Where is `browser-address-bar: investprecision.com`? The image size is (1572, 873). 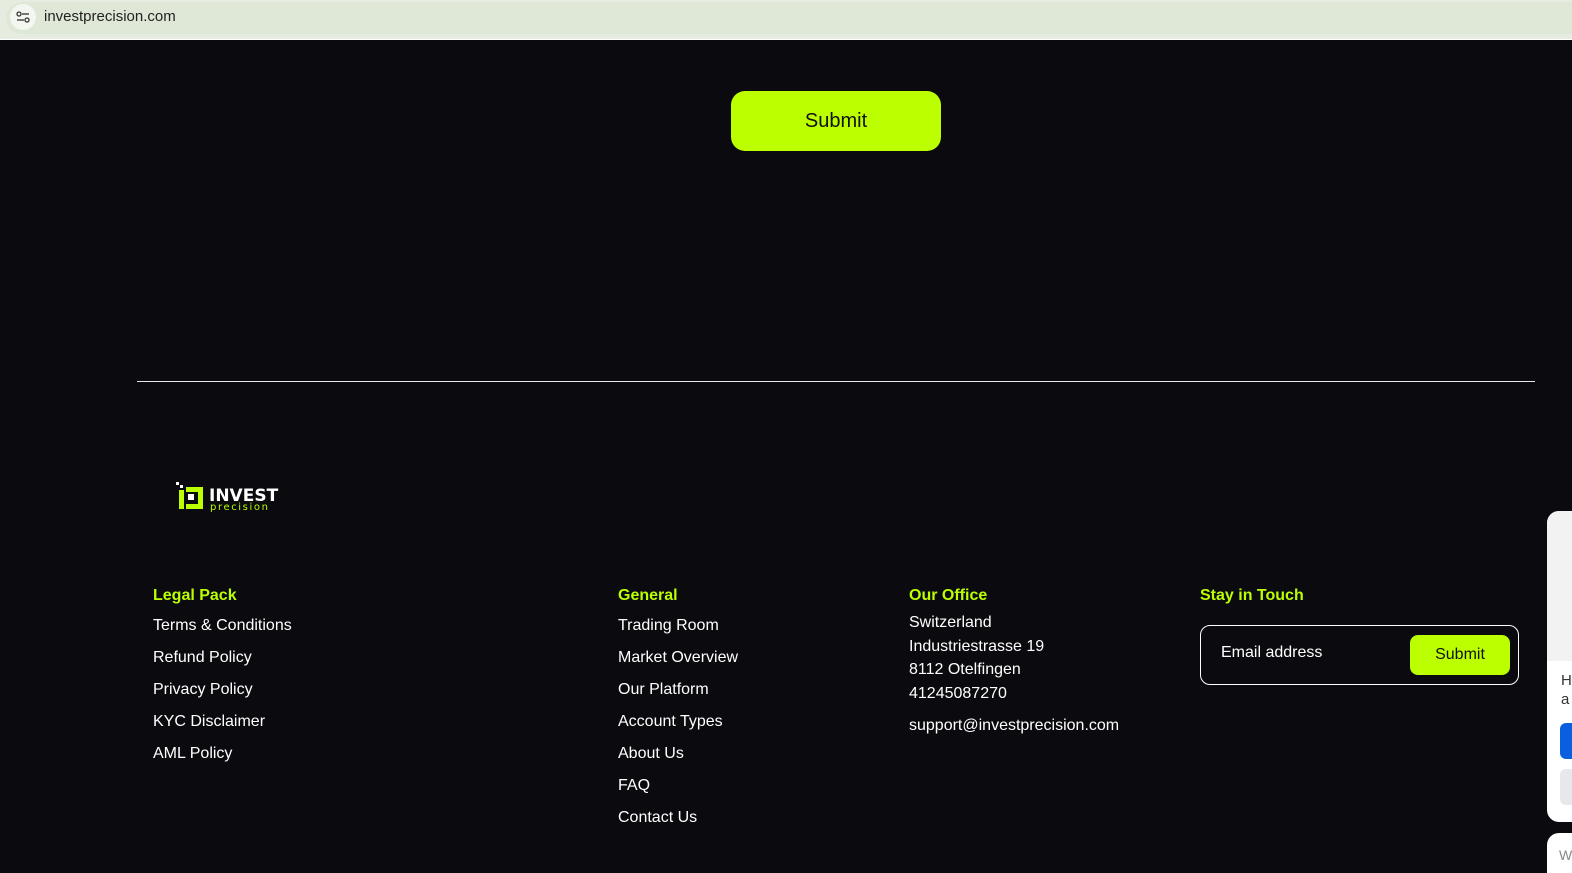 browser-address-bar: investprecision.com is located at coordinates (786, 20).